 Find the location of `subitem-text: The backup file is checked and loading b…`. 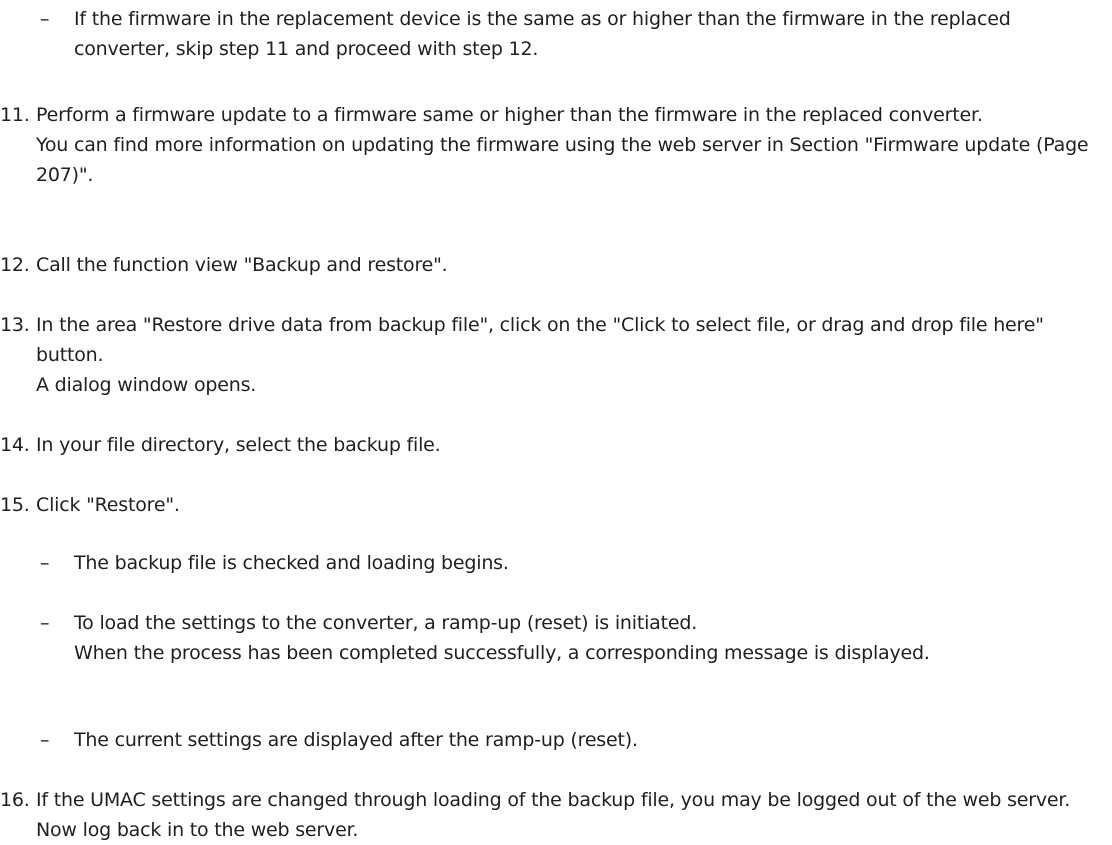

subitem-text: The backup file is checked and loading b… is located at coordinates (291, 563).